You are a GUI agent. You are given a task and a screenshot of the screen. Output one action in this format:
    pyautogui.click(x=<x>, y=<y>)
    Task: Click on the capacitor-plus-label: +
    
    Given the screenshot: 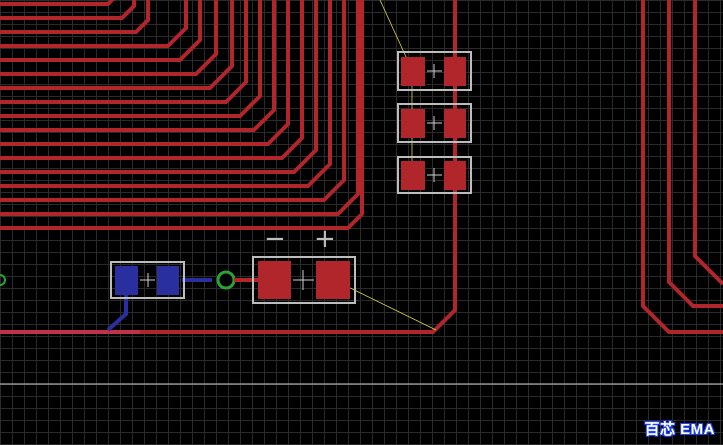 What is the action you would take?
    pyautogui.click(x=325, y=239)
    